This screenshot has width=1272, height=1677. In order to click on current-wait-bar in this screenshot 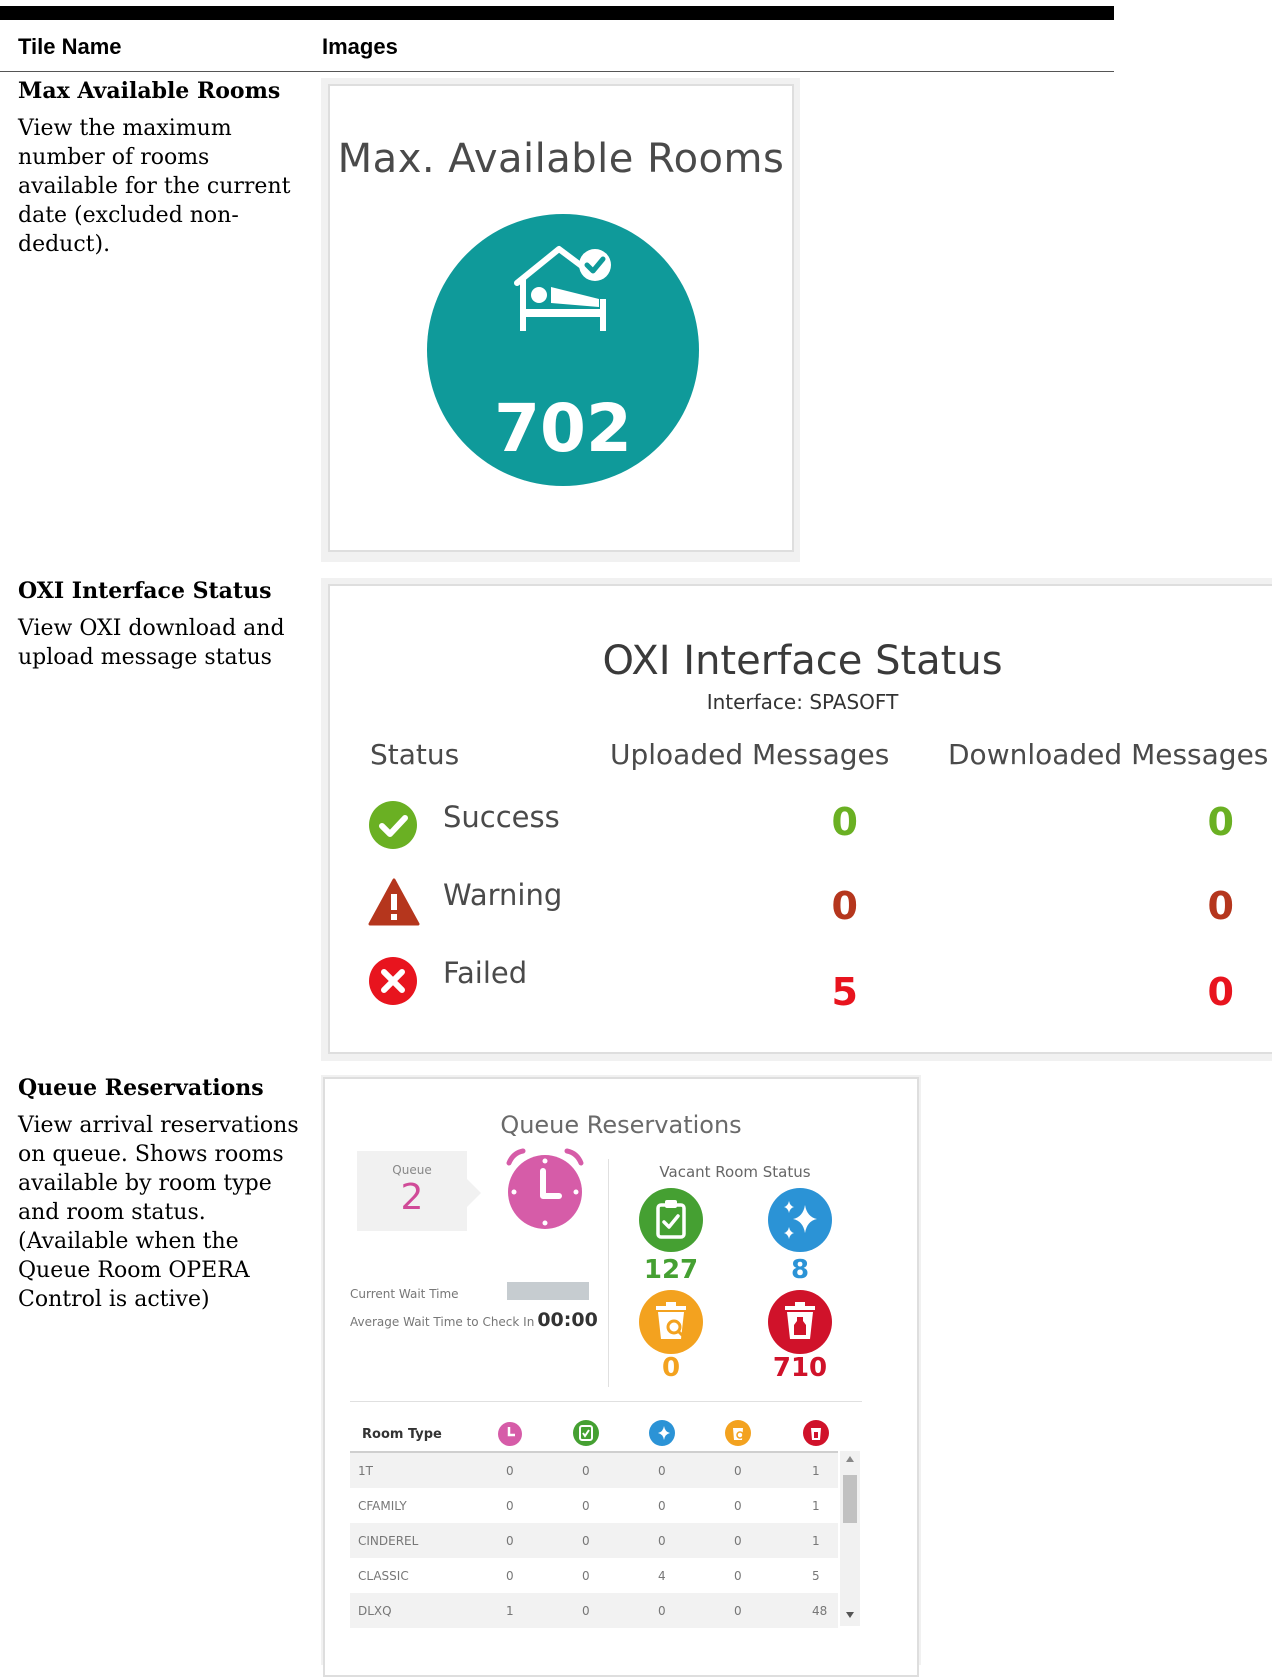, I will do `click(548, 1291)`.